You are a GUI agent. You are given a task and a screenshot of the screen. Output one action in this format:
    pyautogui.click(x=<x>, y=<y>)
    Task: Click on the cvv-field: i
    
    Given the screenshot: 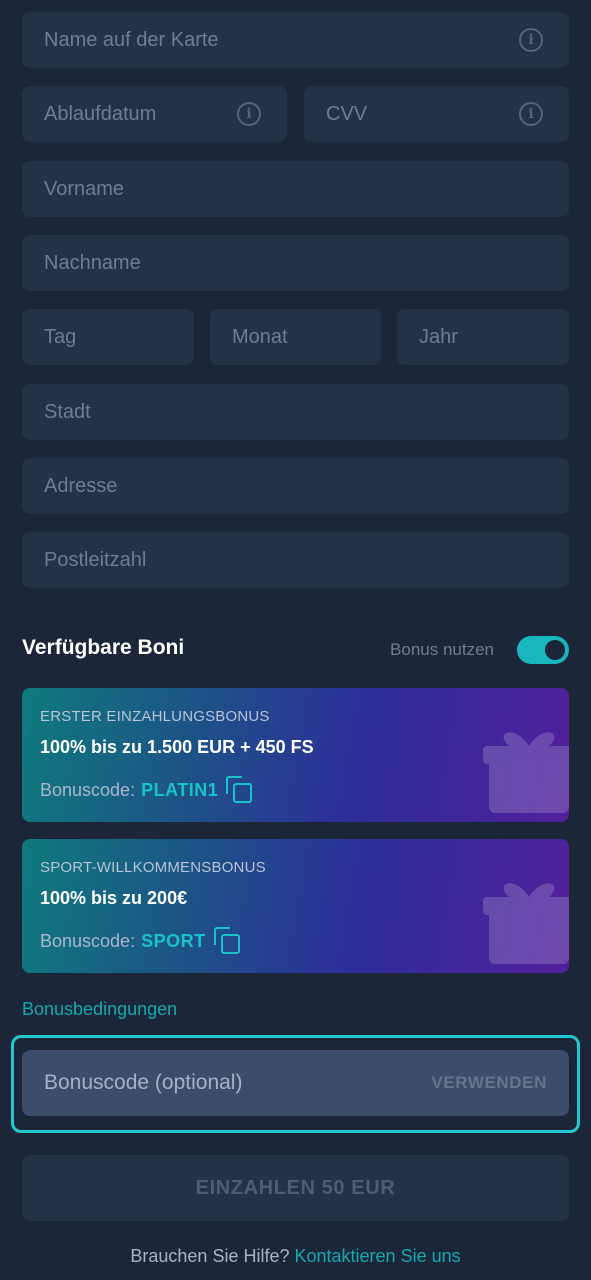 What is the action you would take?
    pyautogui.click(x=436, y=114)
    